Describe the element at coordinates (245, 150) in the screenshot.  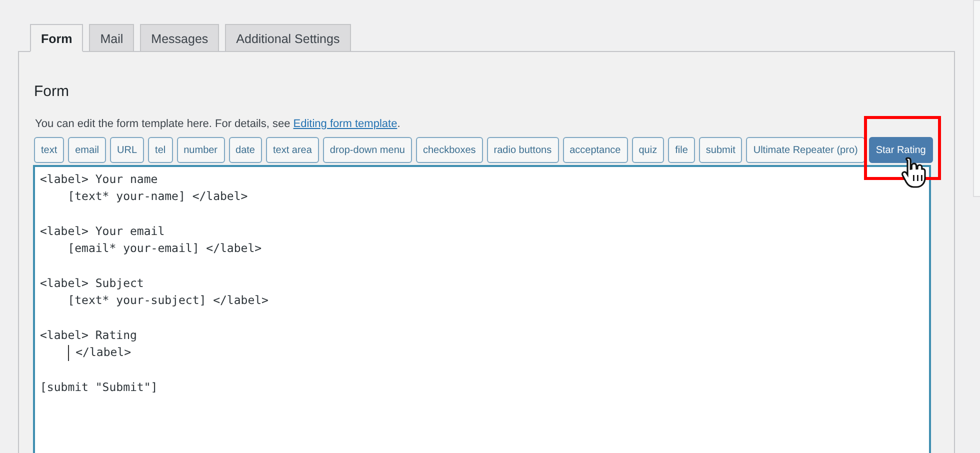
I see `tag-button: date` at that location.